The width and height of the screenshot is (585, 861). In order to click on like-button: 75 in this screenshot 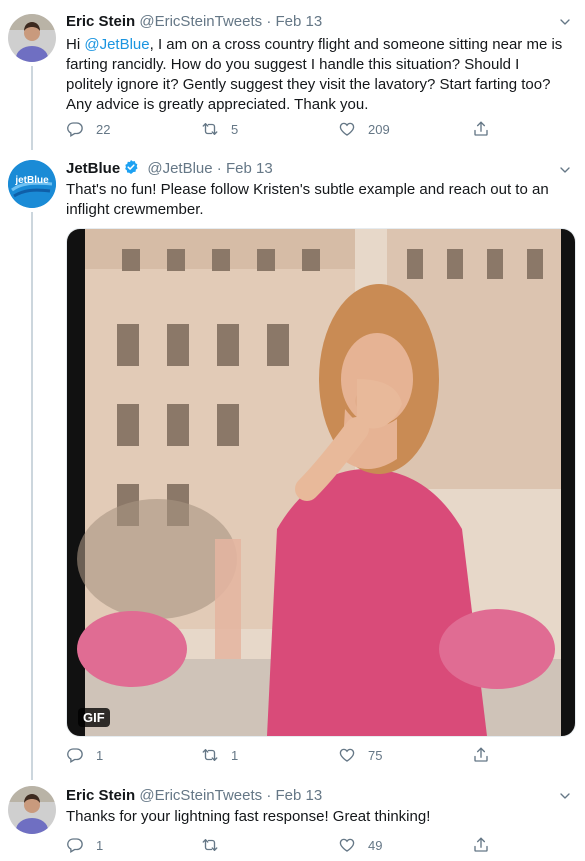, I will do `click(360, 755)`.